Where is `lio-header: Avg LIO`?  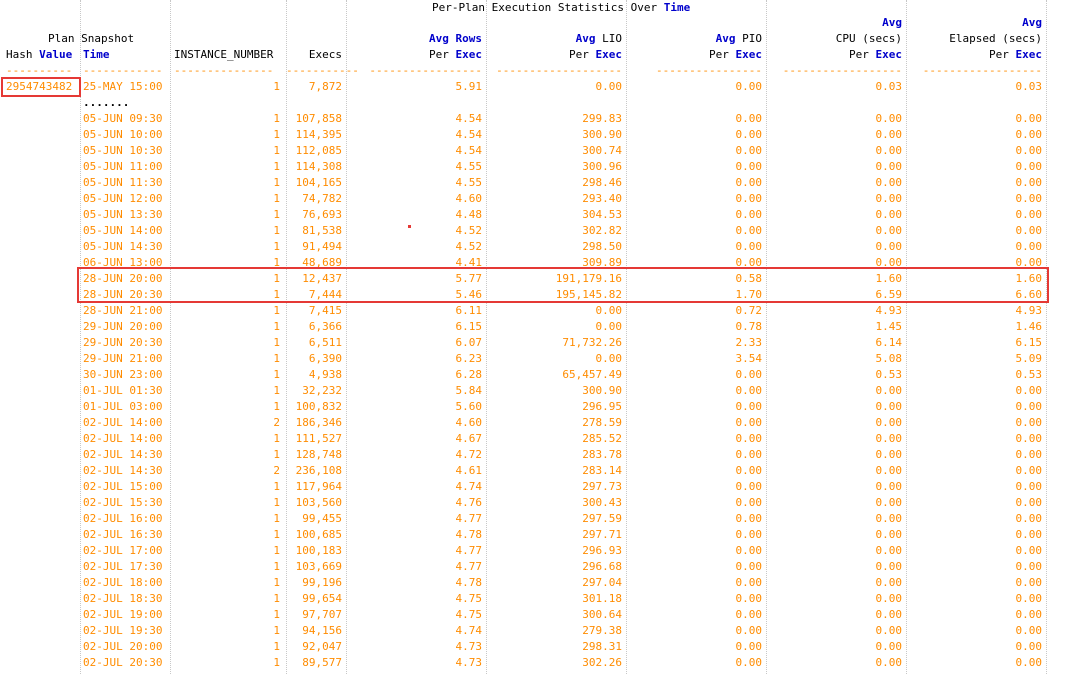 lio-header: Avg LIO is located at coordinates (598, 38).